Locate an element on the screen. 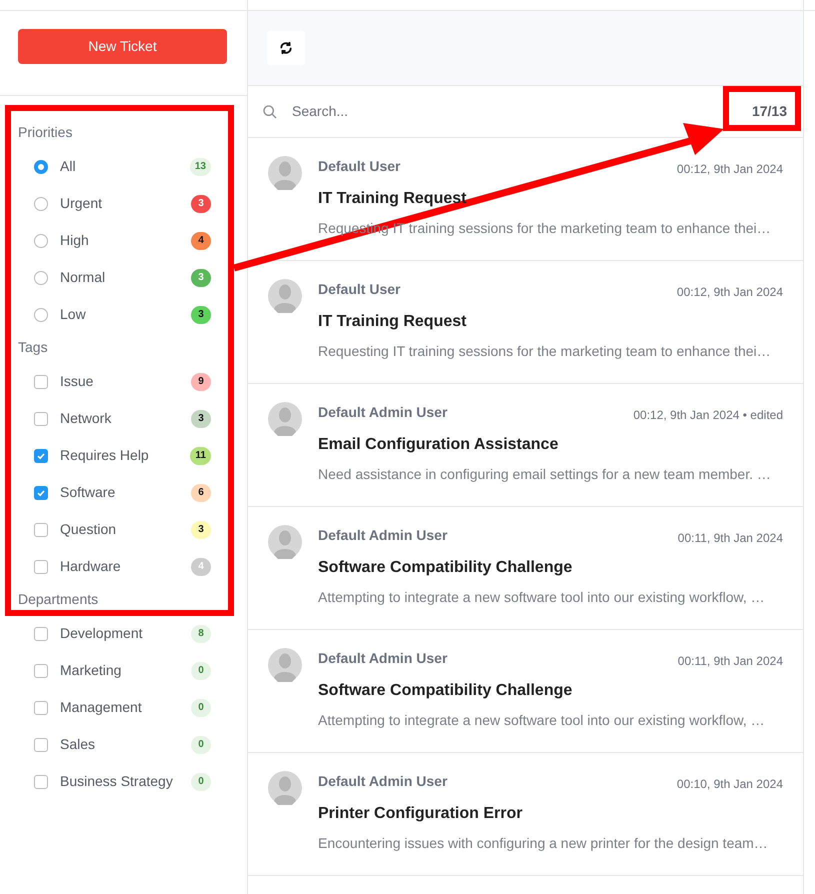 The image size is (815, 894). filter-label: Network is located at coordinates (125, 418).